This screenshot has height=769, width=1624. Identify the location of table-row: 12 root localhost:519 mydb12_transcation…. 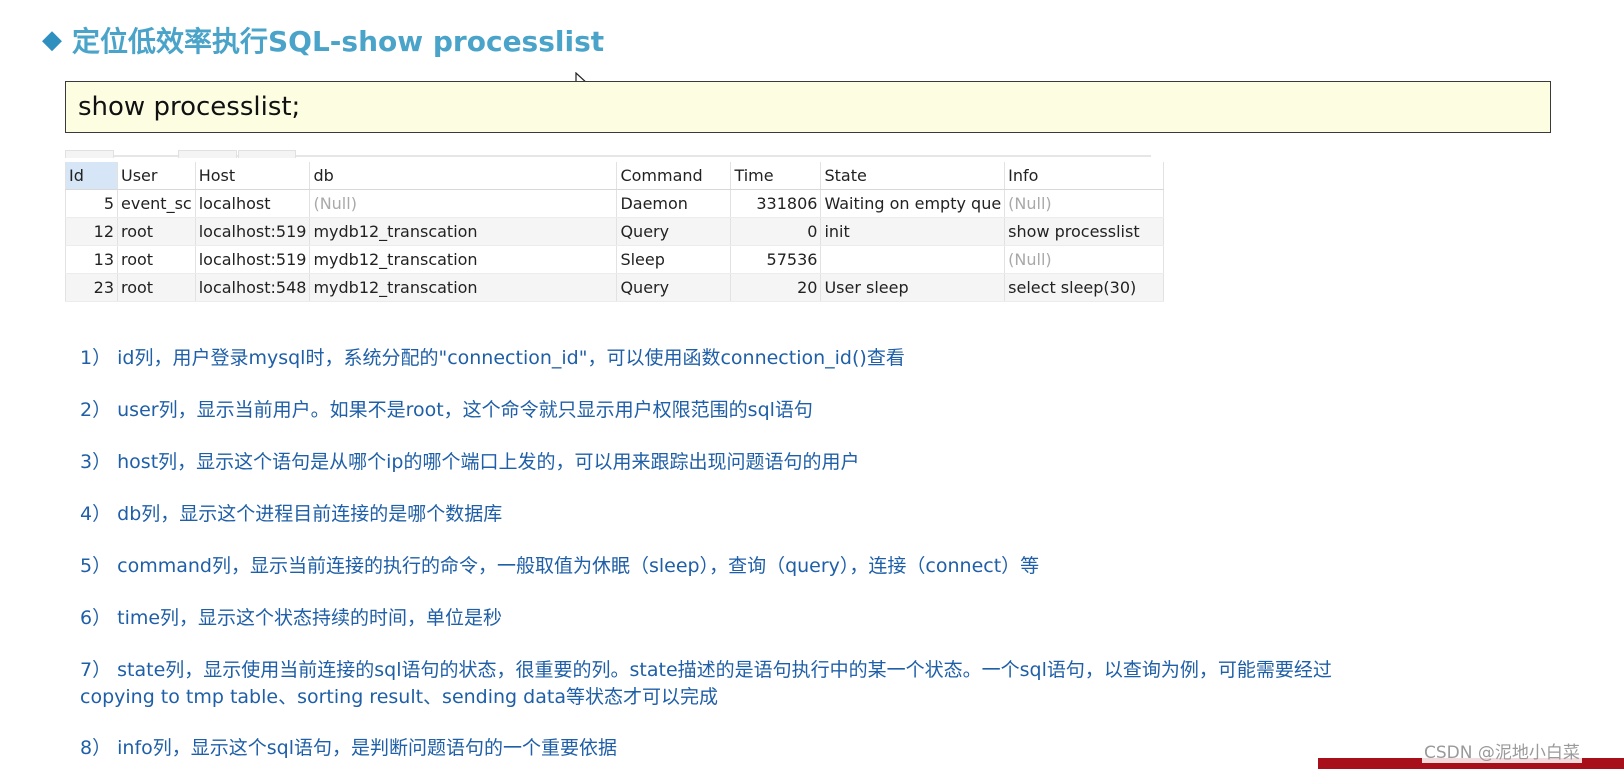
(615, 231).